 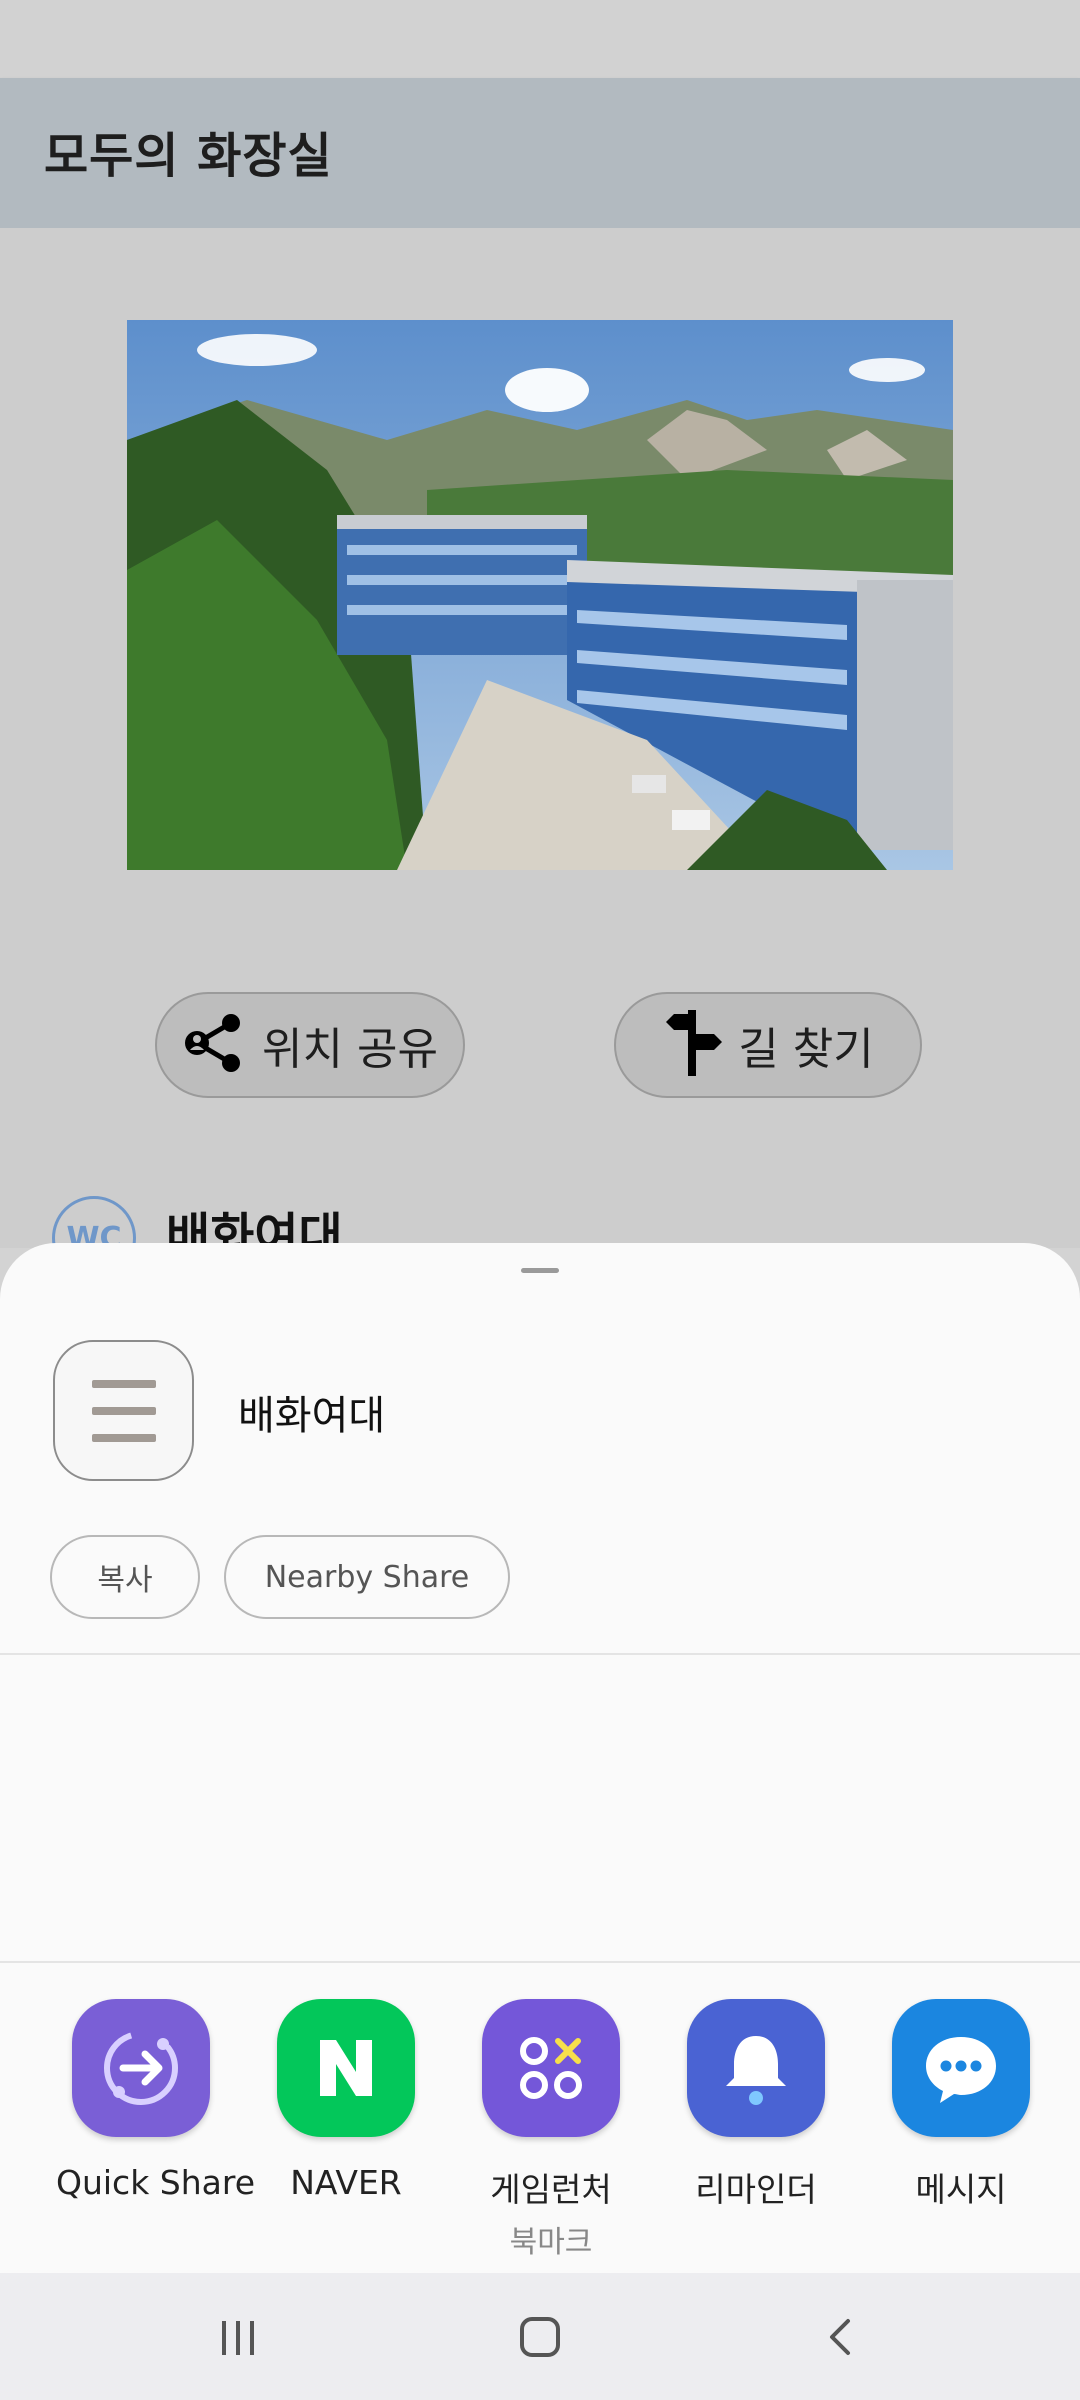 I want to click on share-location-button: 위치 공유, so click(x=310, y=1045).